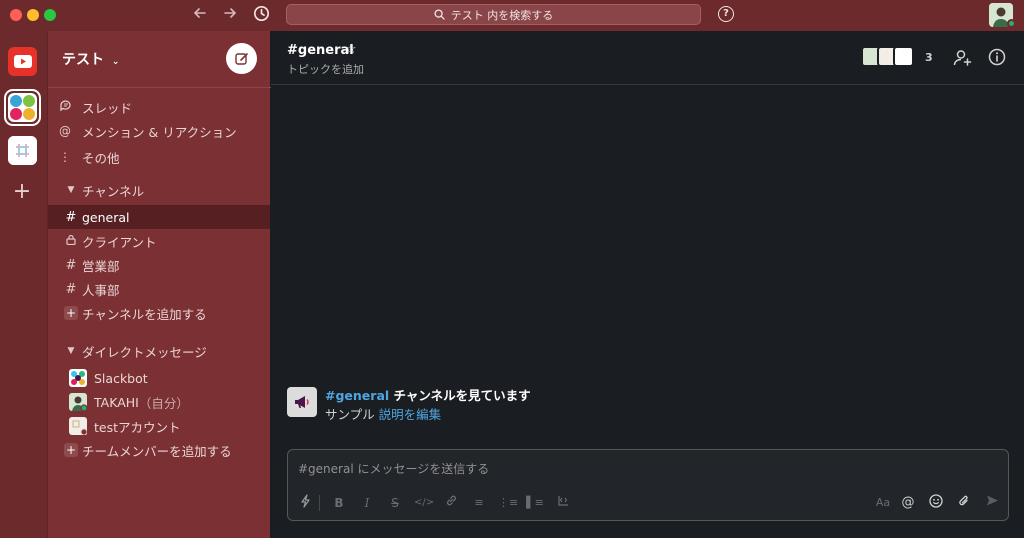  What do you see at coordinates (119, 242) in the screenshot?
I see `sidebar-item-label: クライアント` at bounding box center [119, 242].